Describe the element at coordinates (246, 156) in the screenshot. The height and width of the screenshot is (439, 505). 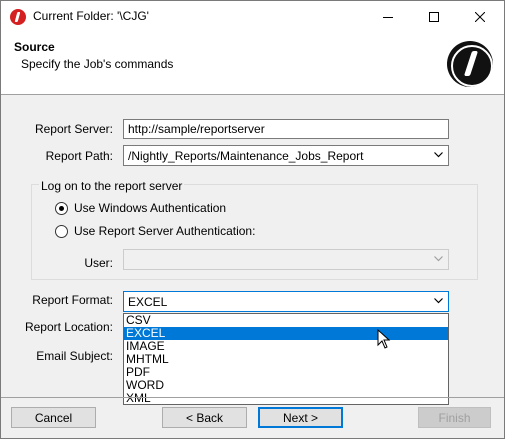
I see `report-path-value: /Nightly_Reports/Maintenance_Jobs_Report` at that location.